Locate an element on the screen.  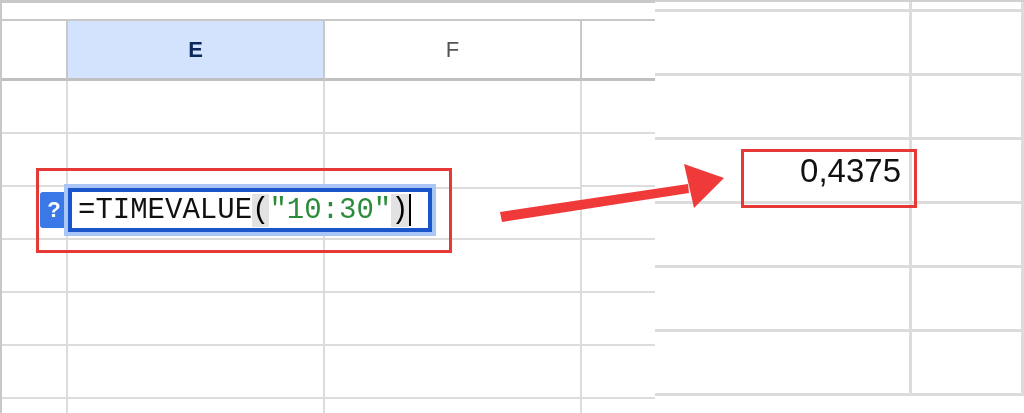
column-header: E is located at coordinates (196, 51).